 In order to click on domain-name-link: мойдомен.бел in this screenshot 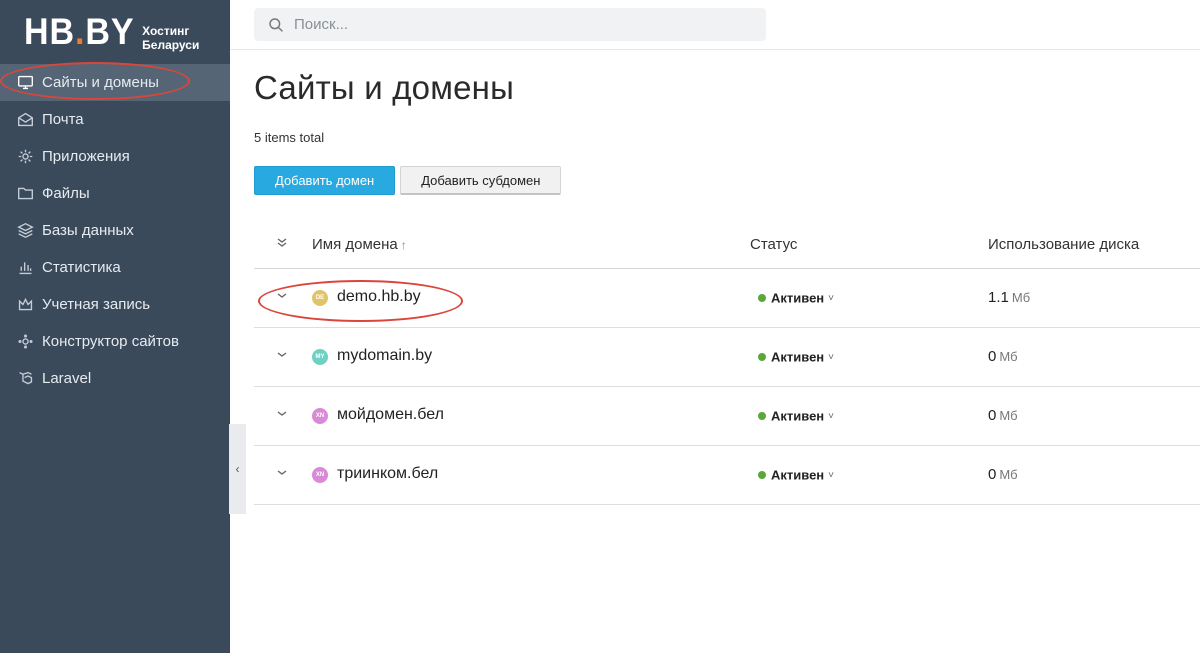, I will do `click(390, 415)`.